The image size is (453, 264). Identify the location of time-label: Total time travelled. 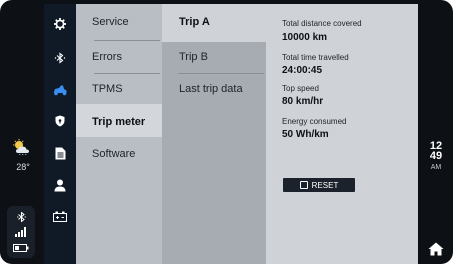
(315, 57).